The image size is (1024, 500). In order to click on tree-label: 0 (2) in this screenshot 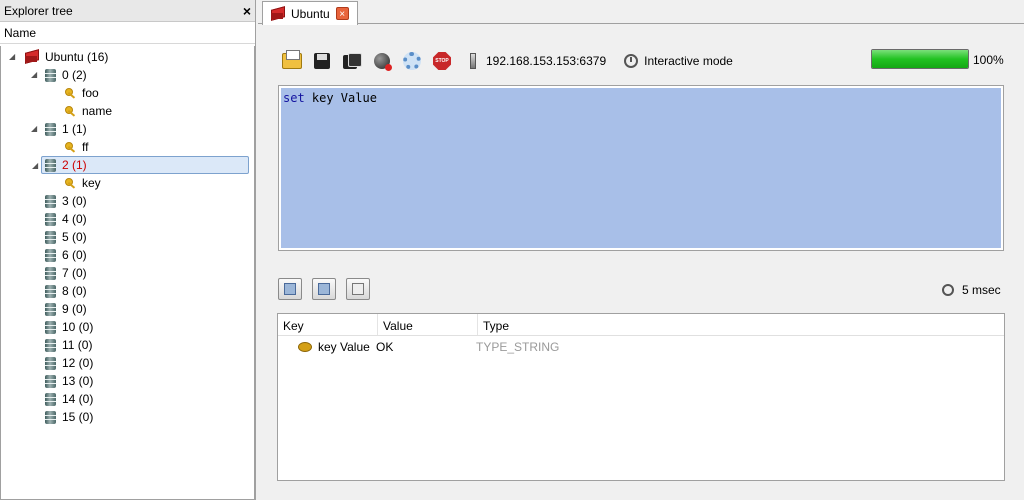, I will do `click(74, 75)`.